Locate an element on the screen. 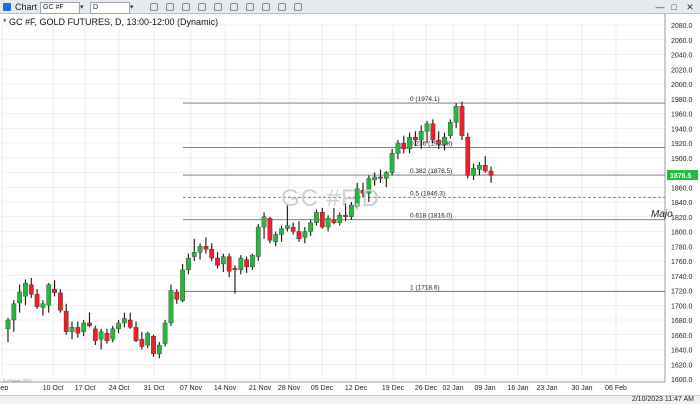 The width and height of the screenshot is (700, 404). x-tick-label: 14 Nov is located at coordinates (225, 387).